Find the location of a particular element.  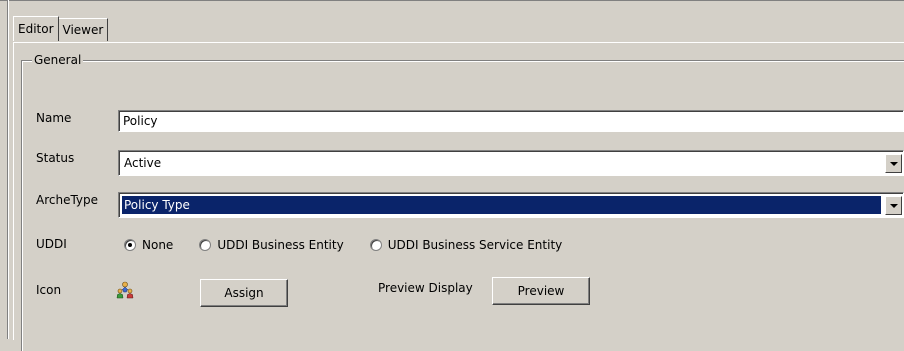

uddi-option-business-entity: UDDI Business Entity is located at coordinates (271, 245).